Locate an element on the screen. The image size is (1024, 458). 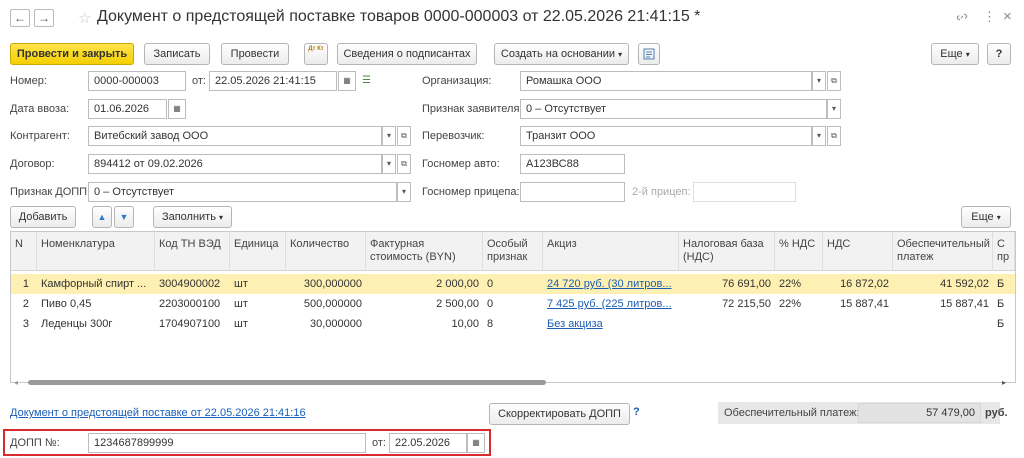
more-label: Еще is located at coordinates (951, 54).